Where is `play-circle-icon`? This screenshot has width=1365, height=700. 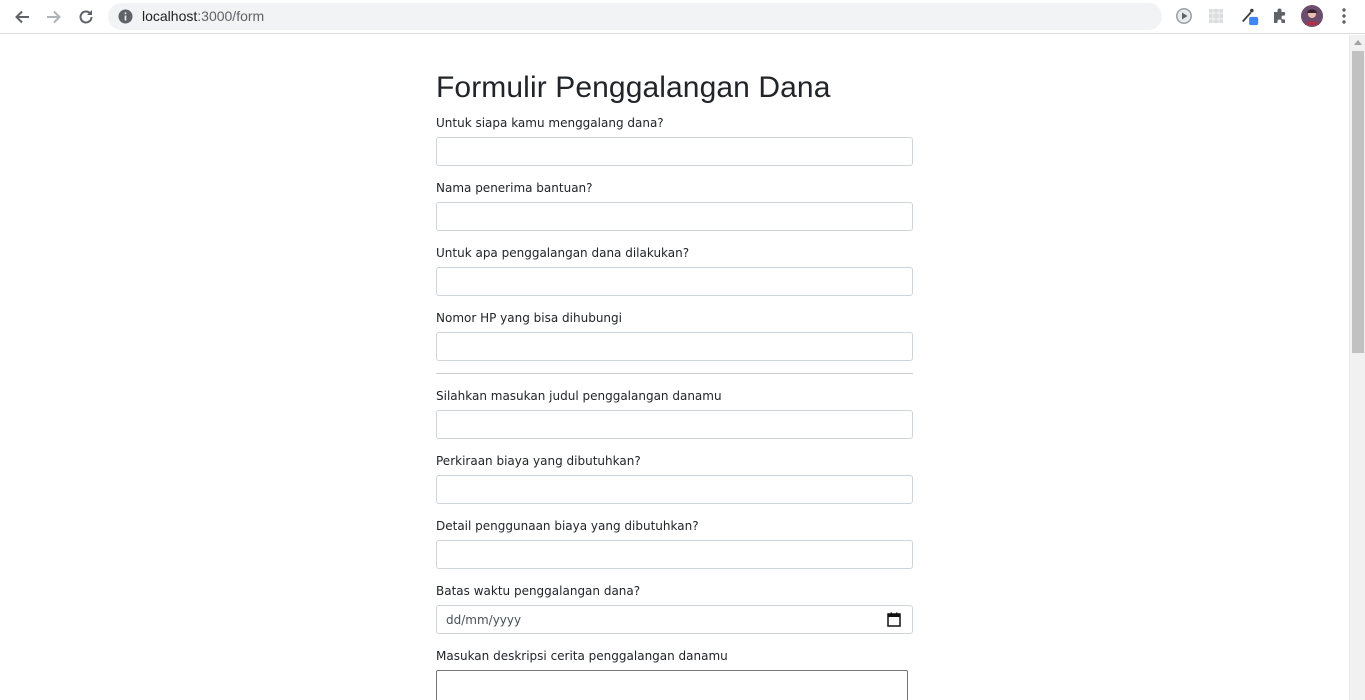 play-circle-icon is located at coordinates (1184, 16).